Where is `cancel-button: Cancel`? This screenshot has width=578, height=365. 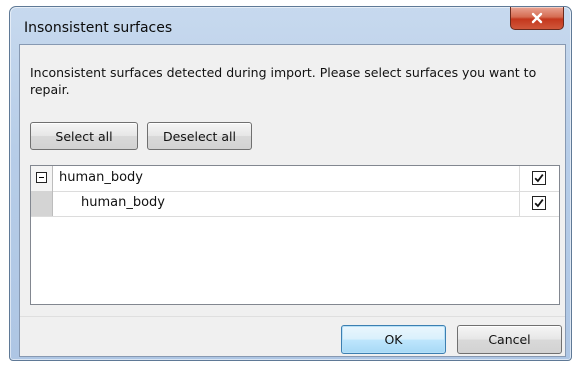 cancel-button: Cancel is located at coordinates (509, 339).